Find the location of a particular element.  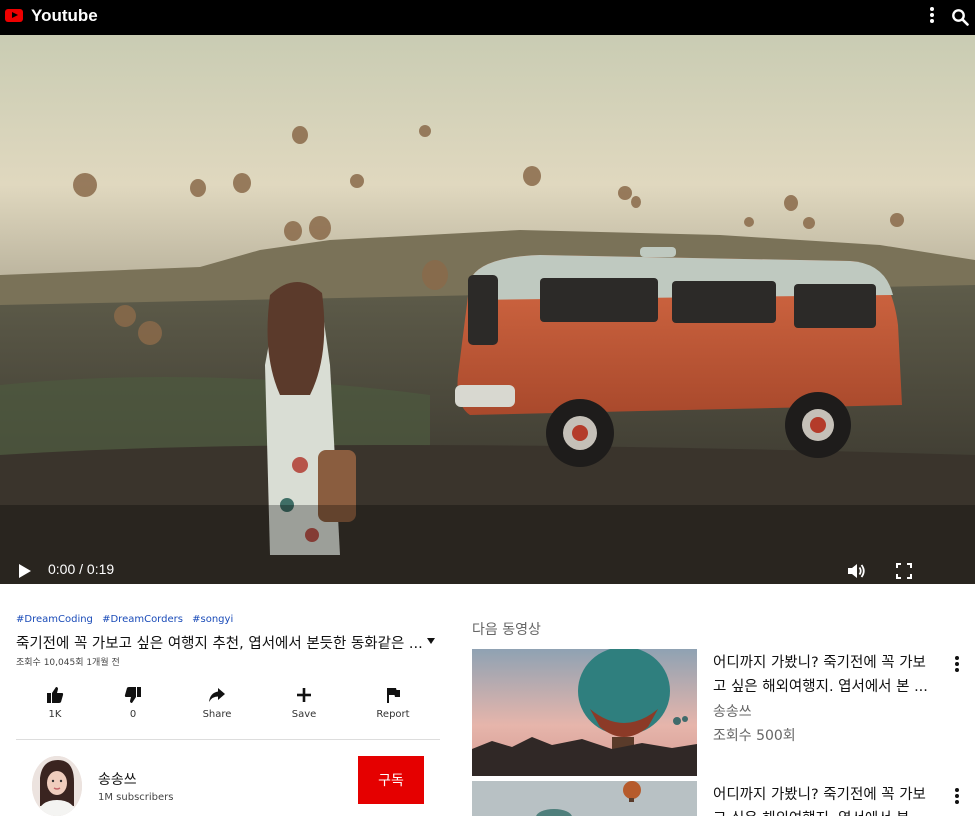

up-next-heading: 다음 동영상 is located at coordinates (506, 630).